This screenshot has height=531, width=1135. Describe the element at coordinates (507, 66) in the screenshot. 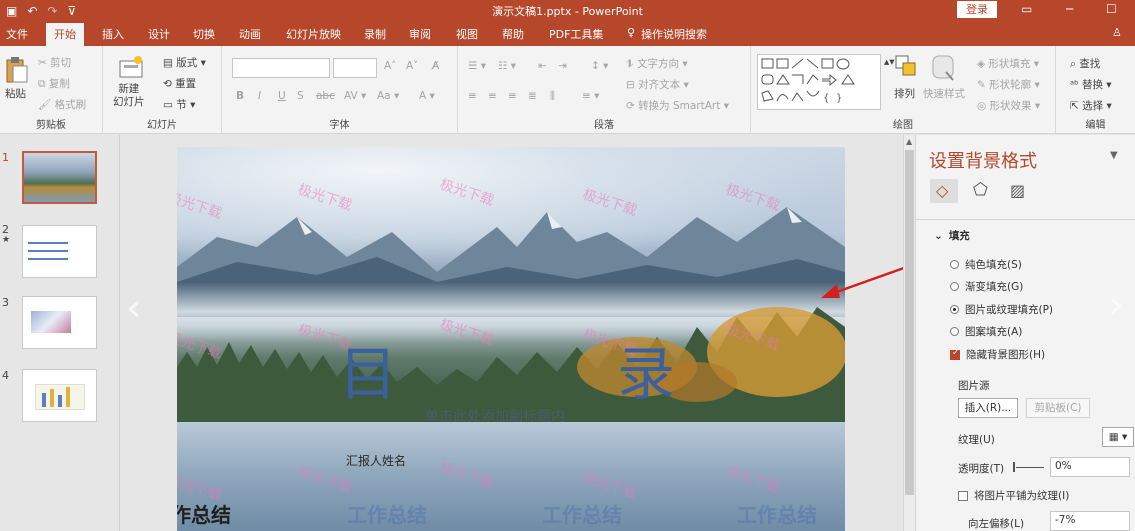

I see `numbering-icon: ☷ ▾` at that location.